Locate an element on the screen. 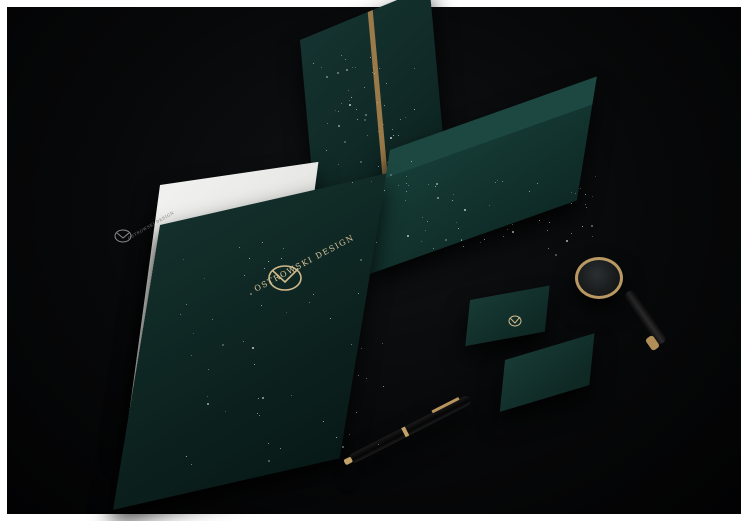  pen-ring is located at coordinates (405, 432).